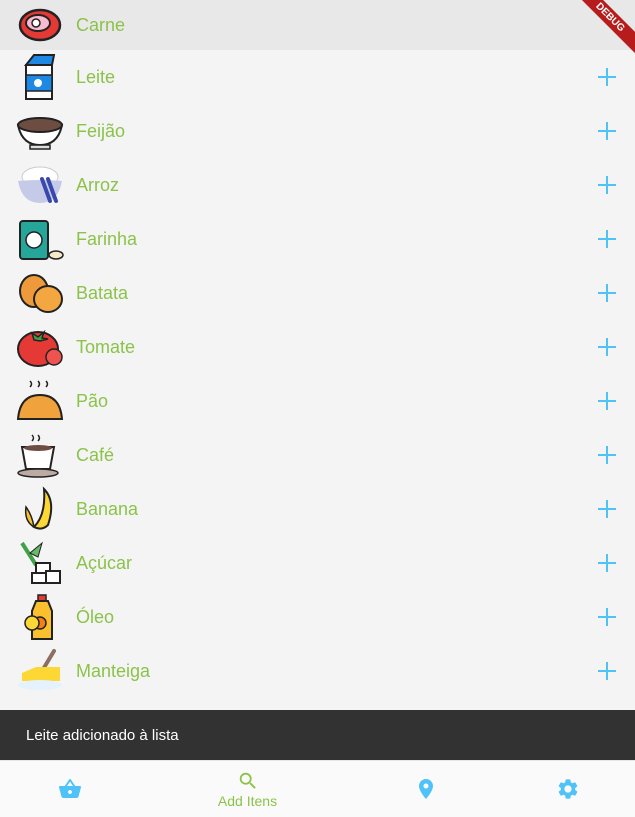  What do you see at coordinates (247, 780) in the screenshot?
I see `search-icon` at bounding box center [247, 780].